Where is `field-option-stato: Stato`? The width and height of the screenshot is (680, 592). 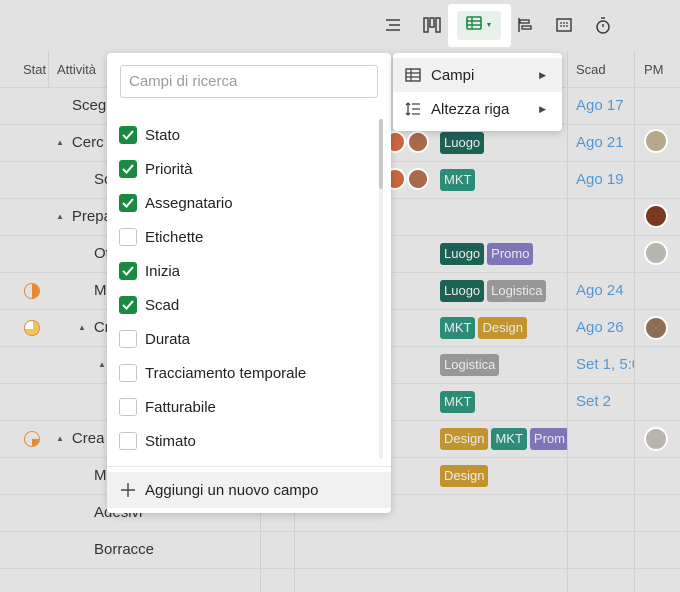
field-option-stato: Stato is located at coordinates (149, 135).